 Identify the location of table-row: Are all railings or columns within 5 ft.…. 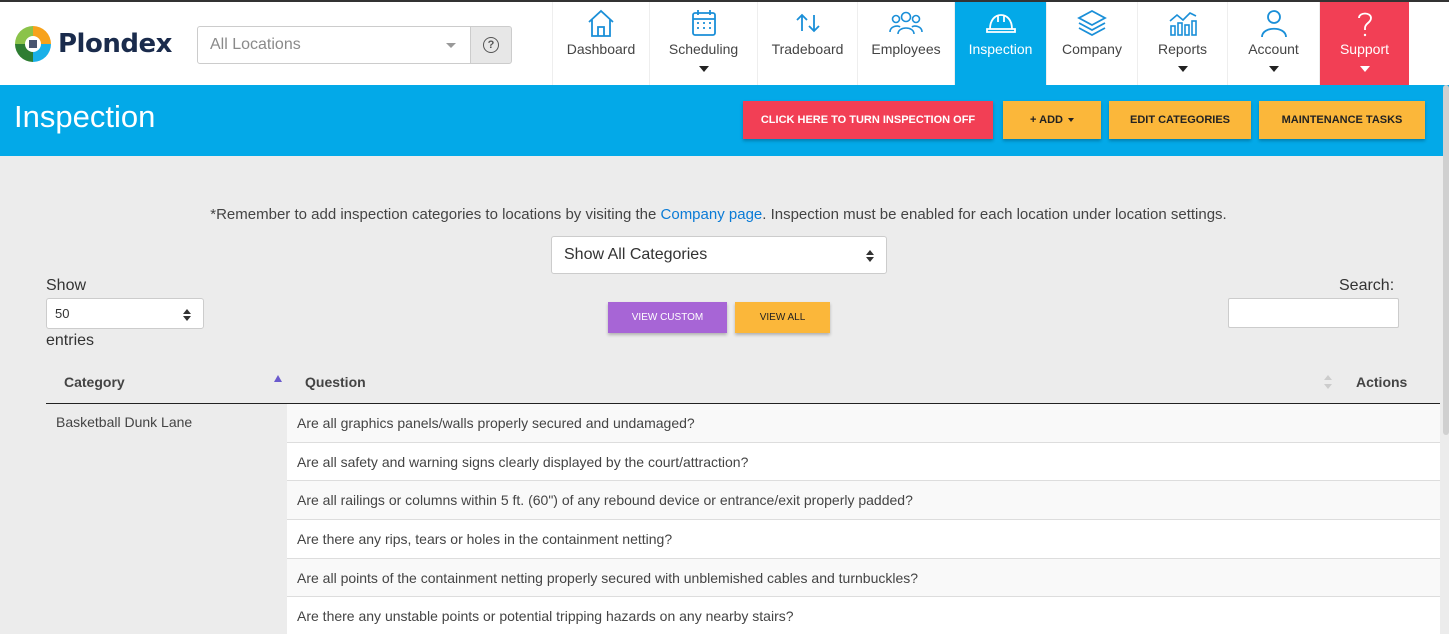
(863, 501).